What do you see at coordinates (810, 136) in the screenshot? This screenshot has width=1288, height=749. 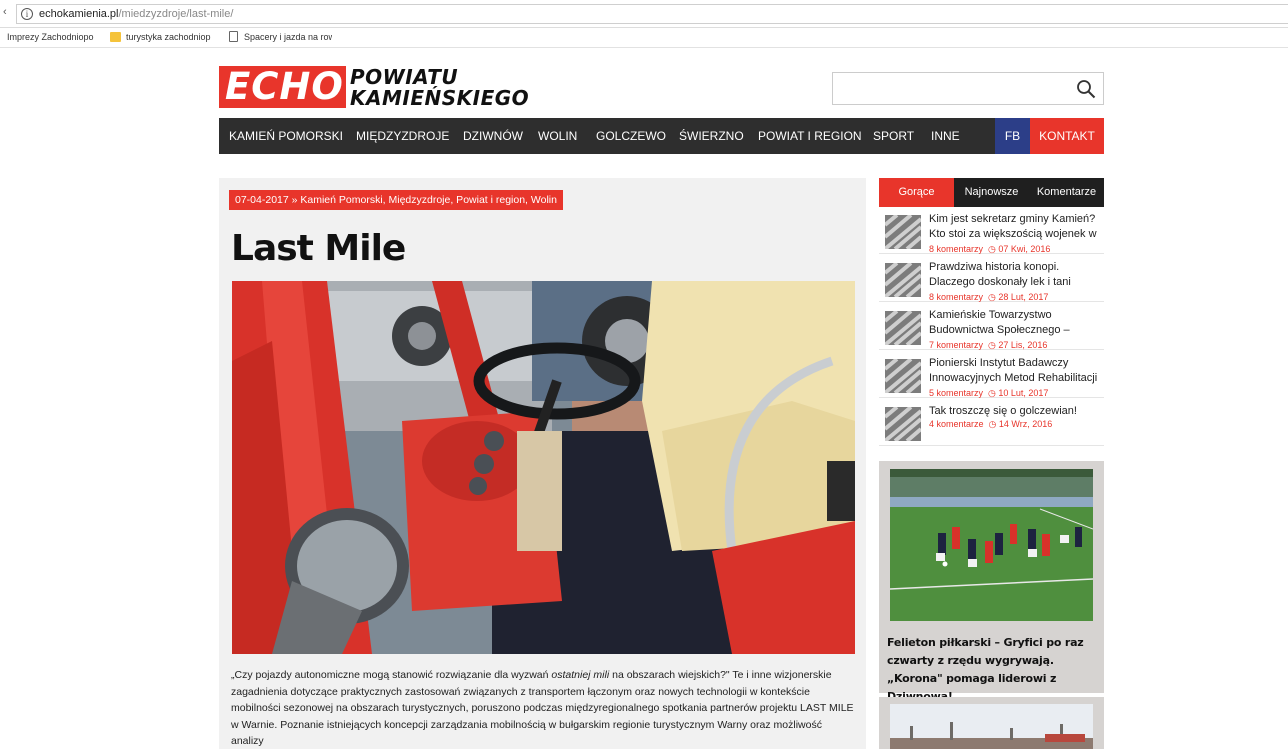 I see `nav-powiat-i-region: POWIAT I REGION` at bounding box center [810, 136].